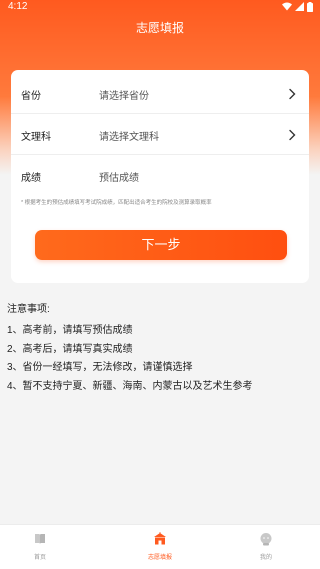 This screenshot has width=320, height=569. Describe the element at coordinates (130, 386) in the screenshot. I see `note-item: 4、暂不支持宁夏、新疆、海南、内蒙古以及艺术生参考` at that location.